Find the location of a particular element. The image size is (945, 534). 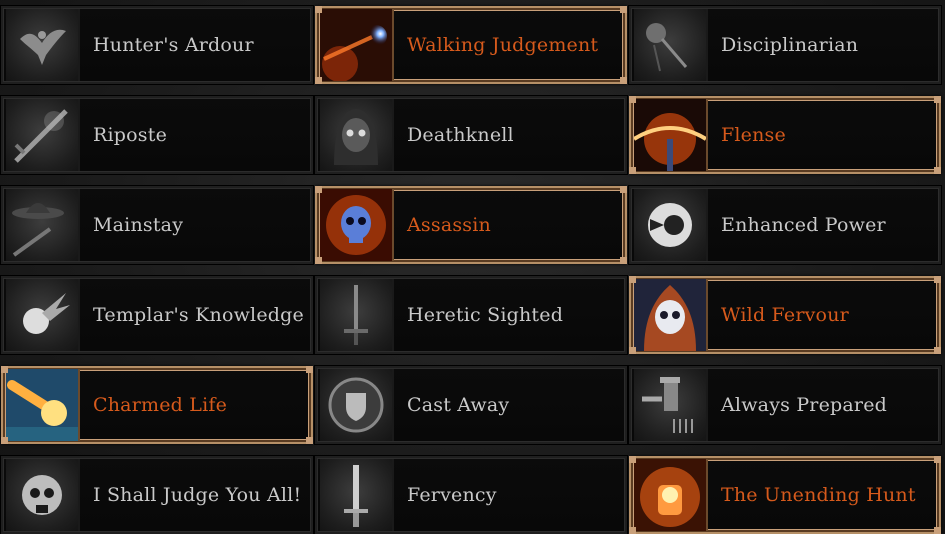

meteor-icon is located at coordinates (43, 405).